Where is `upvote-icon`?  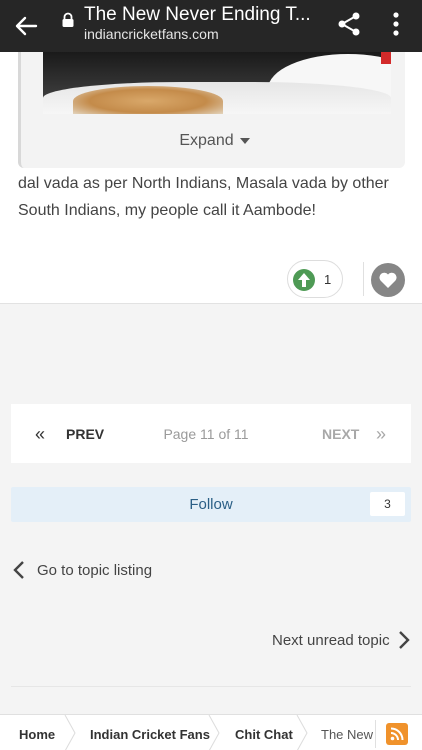 upvote-icon is located at coordinates (304, 280).